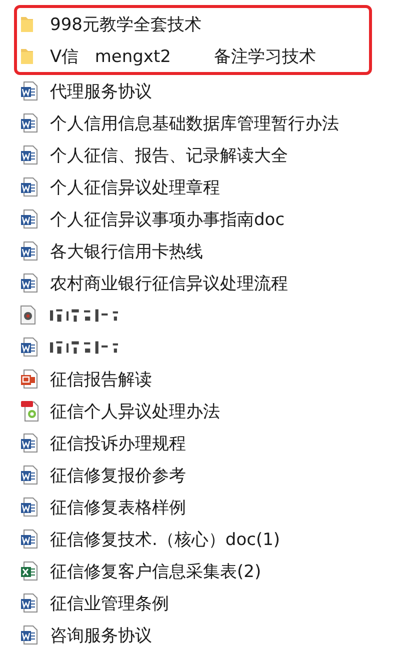 The image size is (402, 654). I want to click on file-name: 征信修复技术.（核心）doc(1), so click(165, 539).